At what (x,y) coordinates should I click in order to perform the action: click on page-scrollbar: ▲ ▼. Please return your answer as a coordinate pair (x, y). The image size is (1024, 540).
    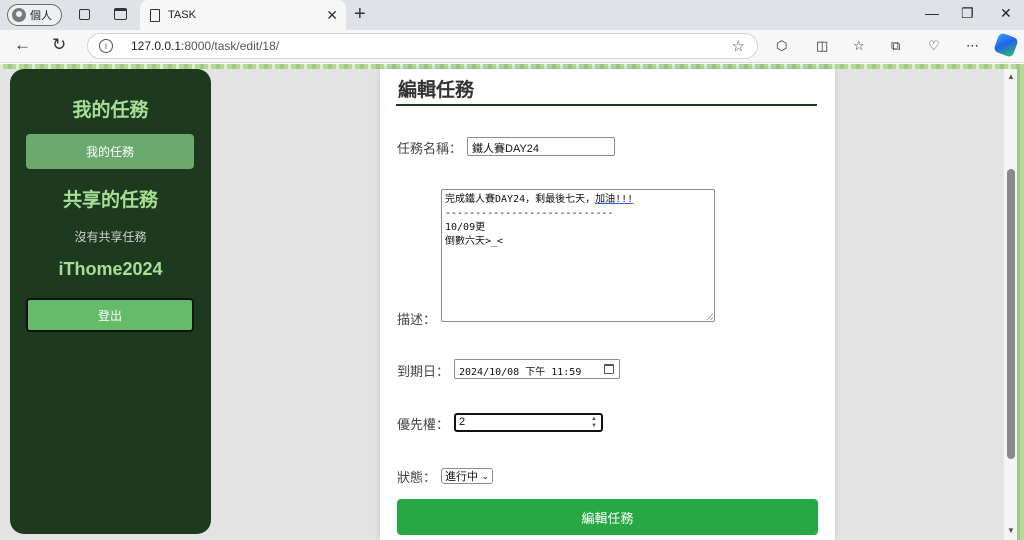
    Looking at the image, I should click on (1010, 304).